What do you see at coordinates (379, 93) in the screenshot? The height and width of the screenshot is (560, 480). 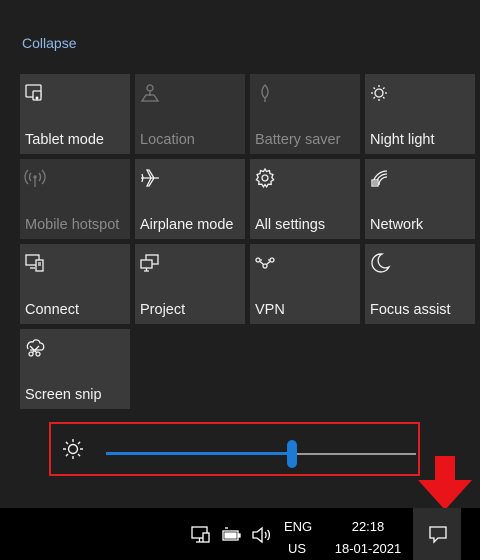 I see `night-light-icon` at bounding box center [379, 93].